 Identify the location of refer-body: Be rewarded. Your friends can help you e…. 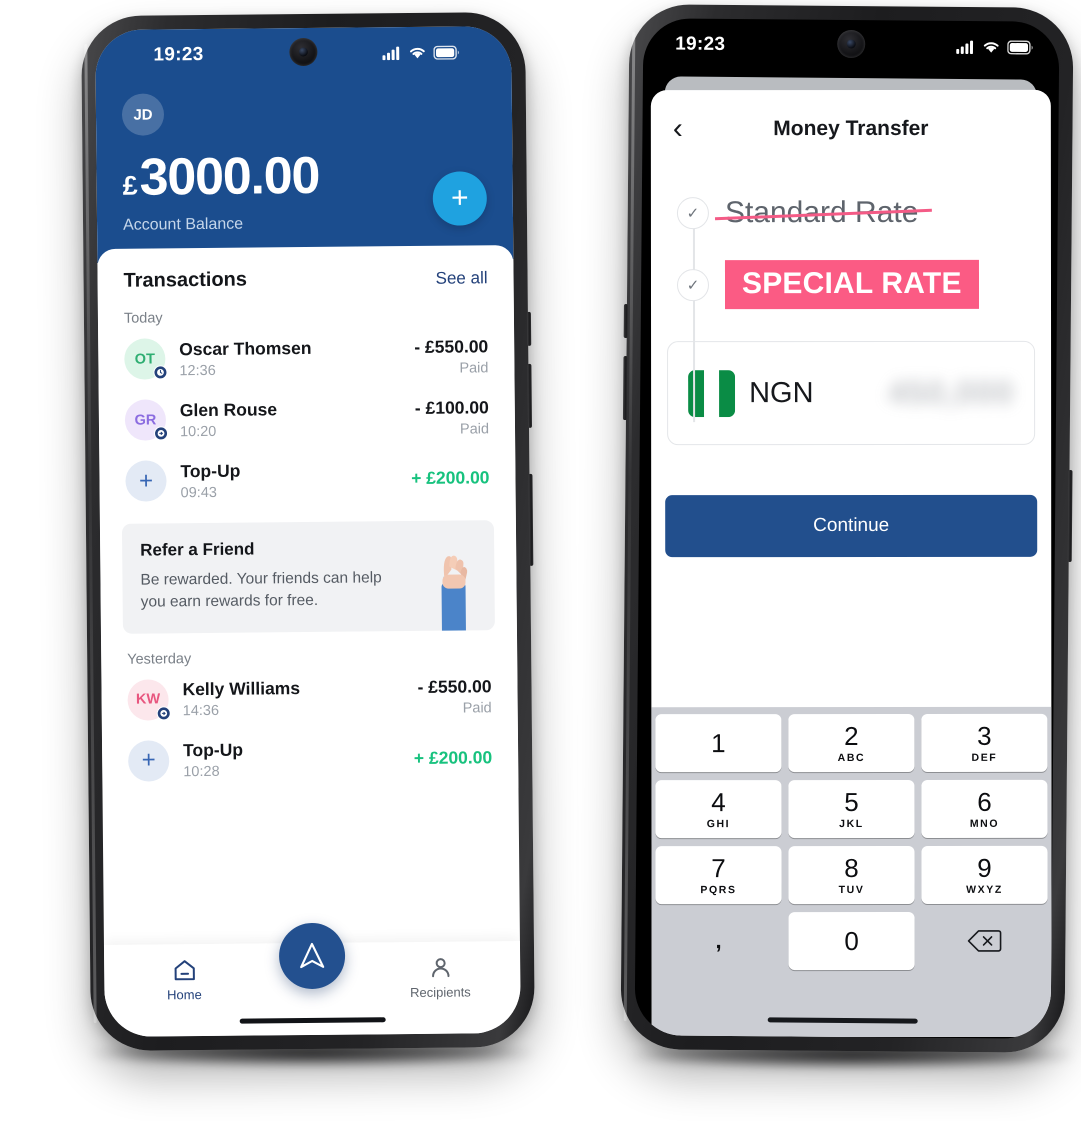
(261, 590).